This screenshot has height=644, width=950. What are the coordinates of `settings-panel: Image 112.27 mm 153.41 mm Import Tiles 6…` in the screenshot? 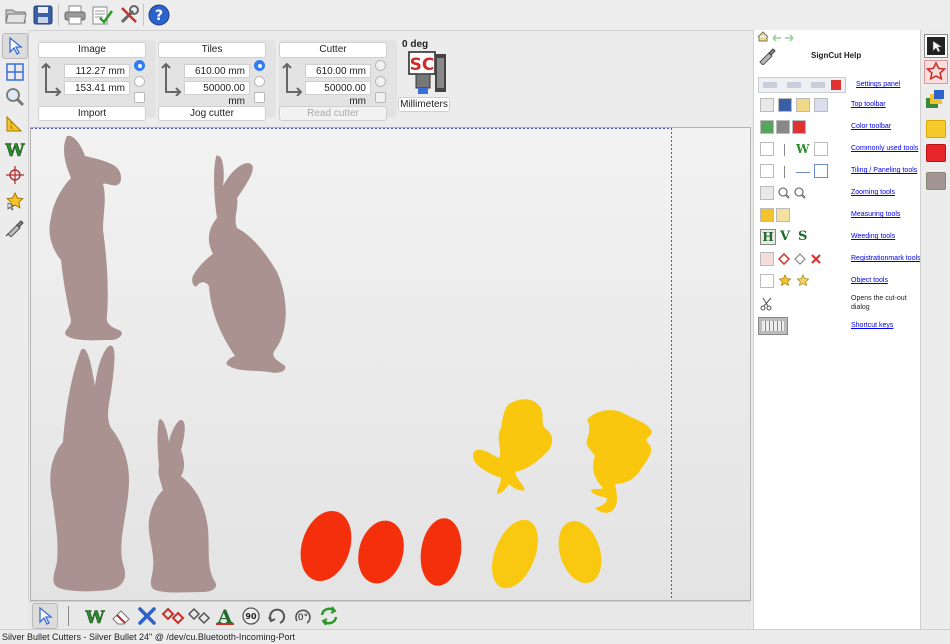 It's located at (390, 77).